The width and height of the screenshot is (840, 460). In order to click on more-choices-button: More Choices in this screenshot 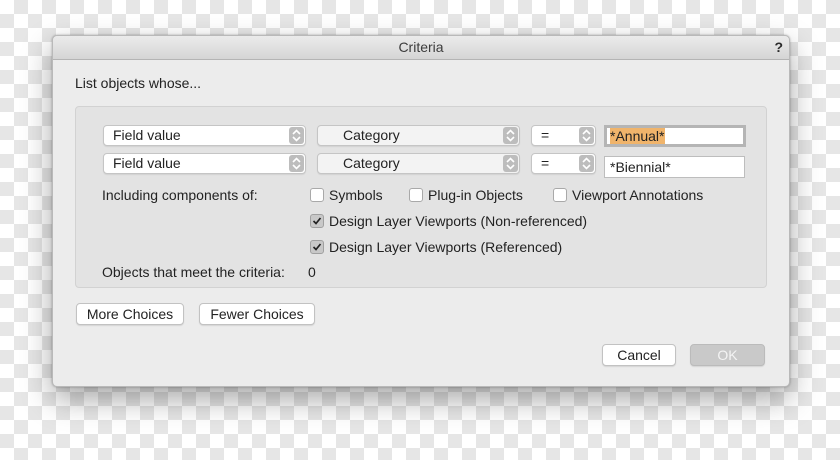, I will do `click(130, 314)`.